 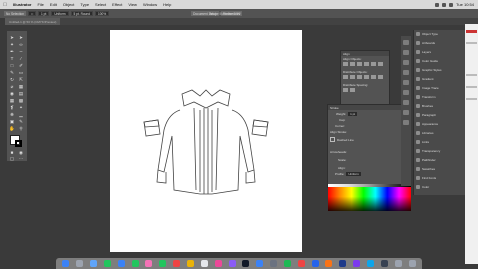 What do you see at coordinates (80, 263) in the screenshot?
I see `launchpad-icon` at bounding box center [80, 263].